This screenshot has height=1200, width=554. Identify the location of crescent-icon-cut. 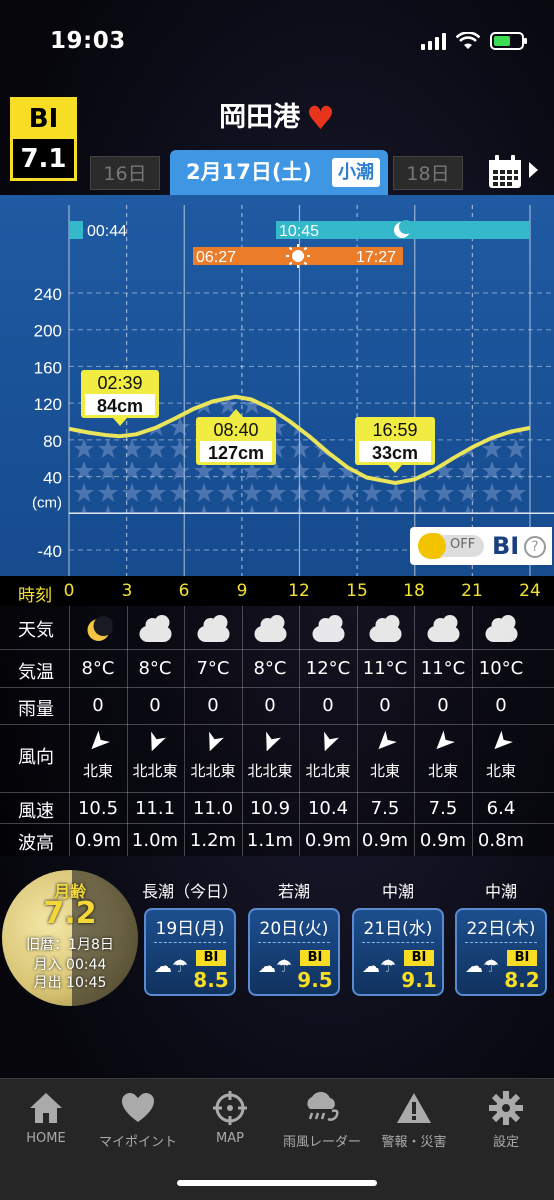
(406, 227).